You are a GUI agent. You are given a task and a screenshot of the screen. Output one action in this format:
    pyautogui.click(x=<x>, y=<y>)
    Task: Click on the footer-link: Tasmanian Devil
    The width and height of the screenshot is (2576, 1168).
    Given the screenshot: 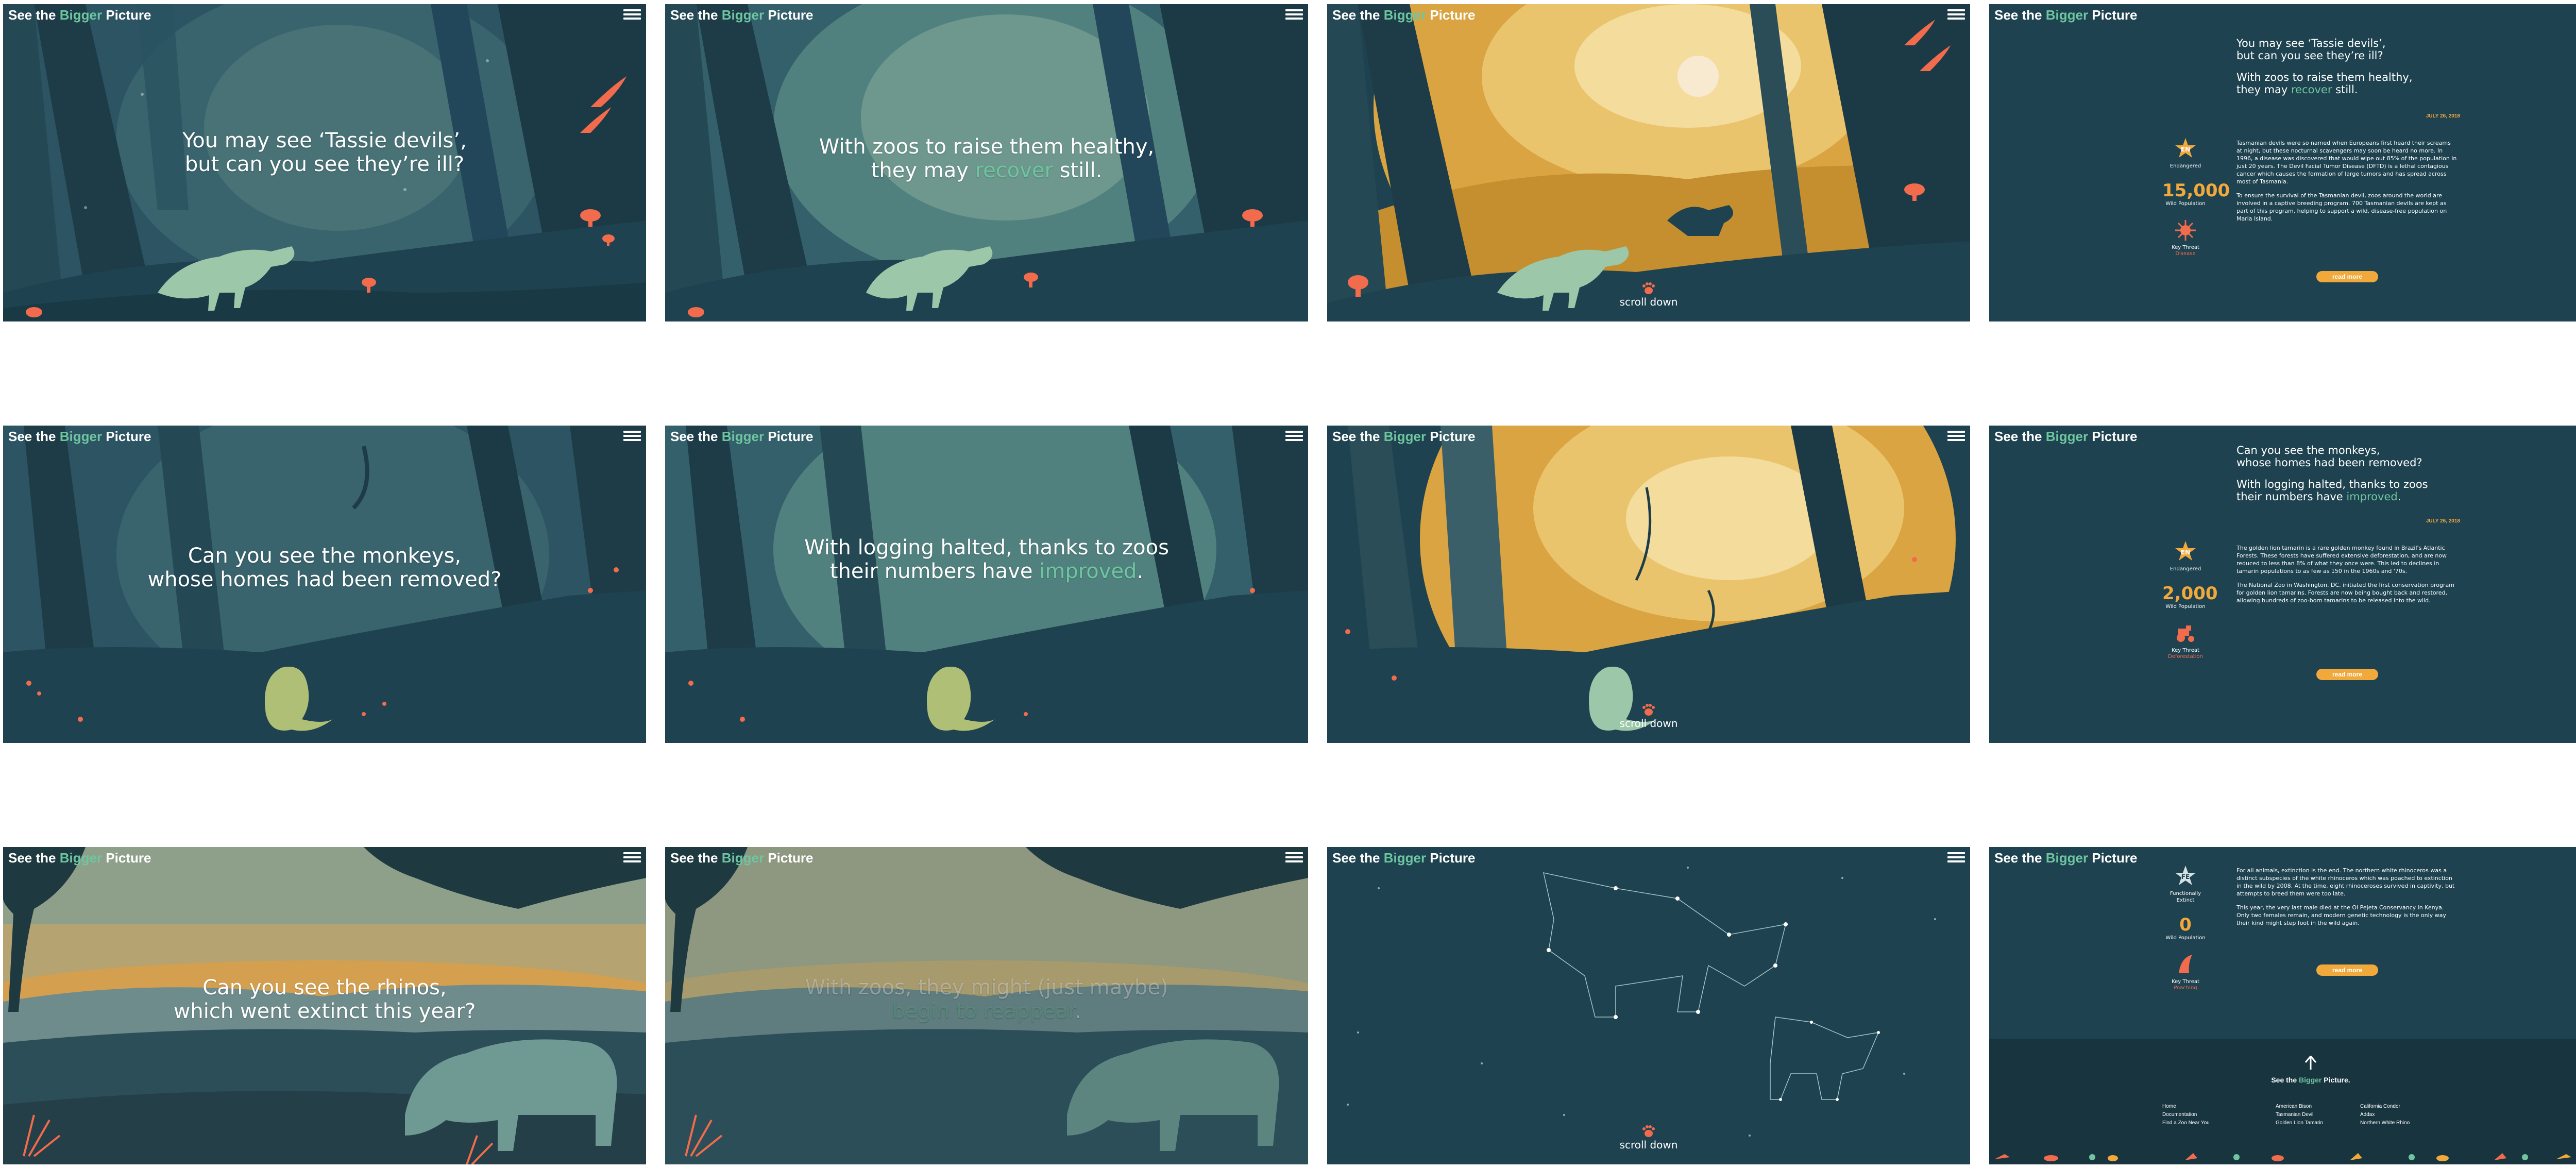 What is the action you would take?
    pyautogui.click(x=2299, y=1115)
    